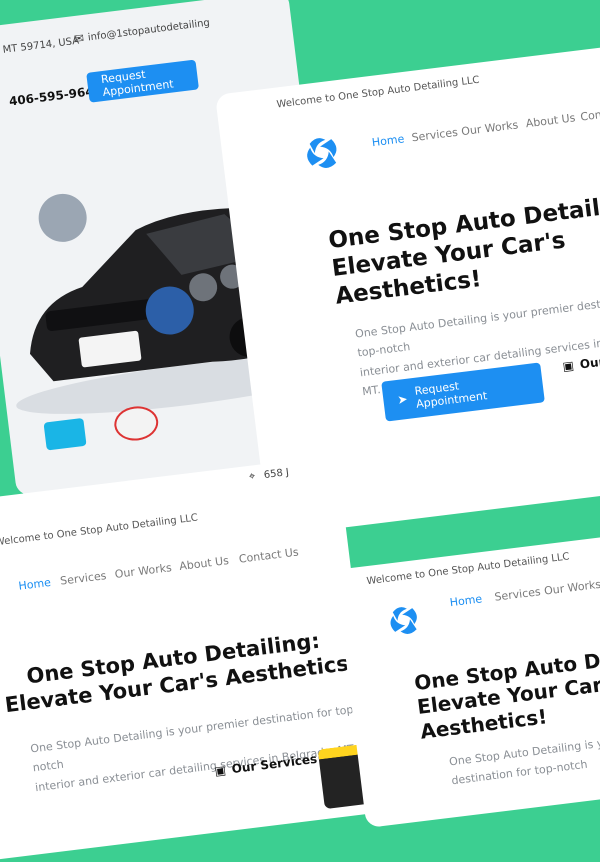 This screenshot has width=600, height=862. I want to click on nav-contact: Contac, so click(590, 115).